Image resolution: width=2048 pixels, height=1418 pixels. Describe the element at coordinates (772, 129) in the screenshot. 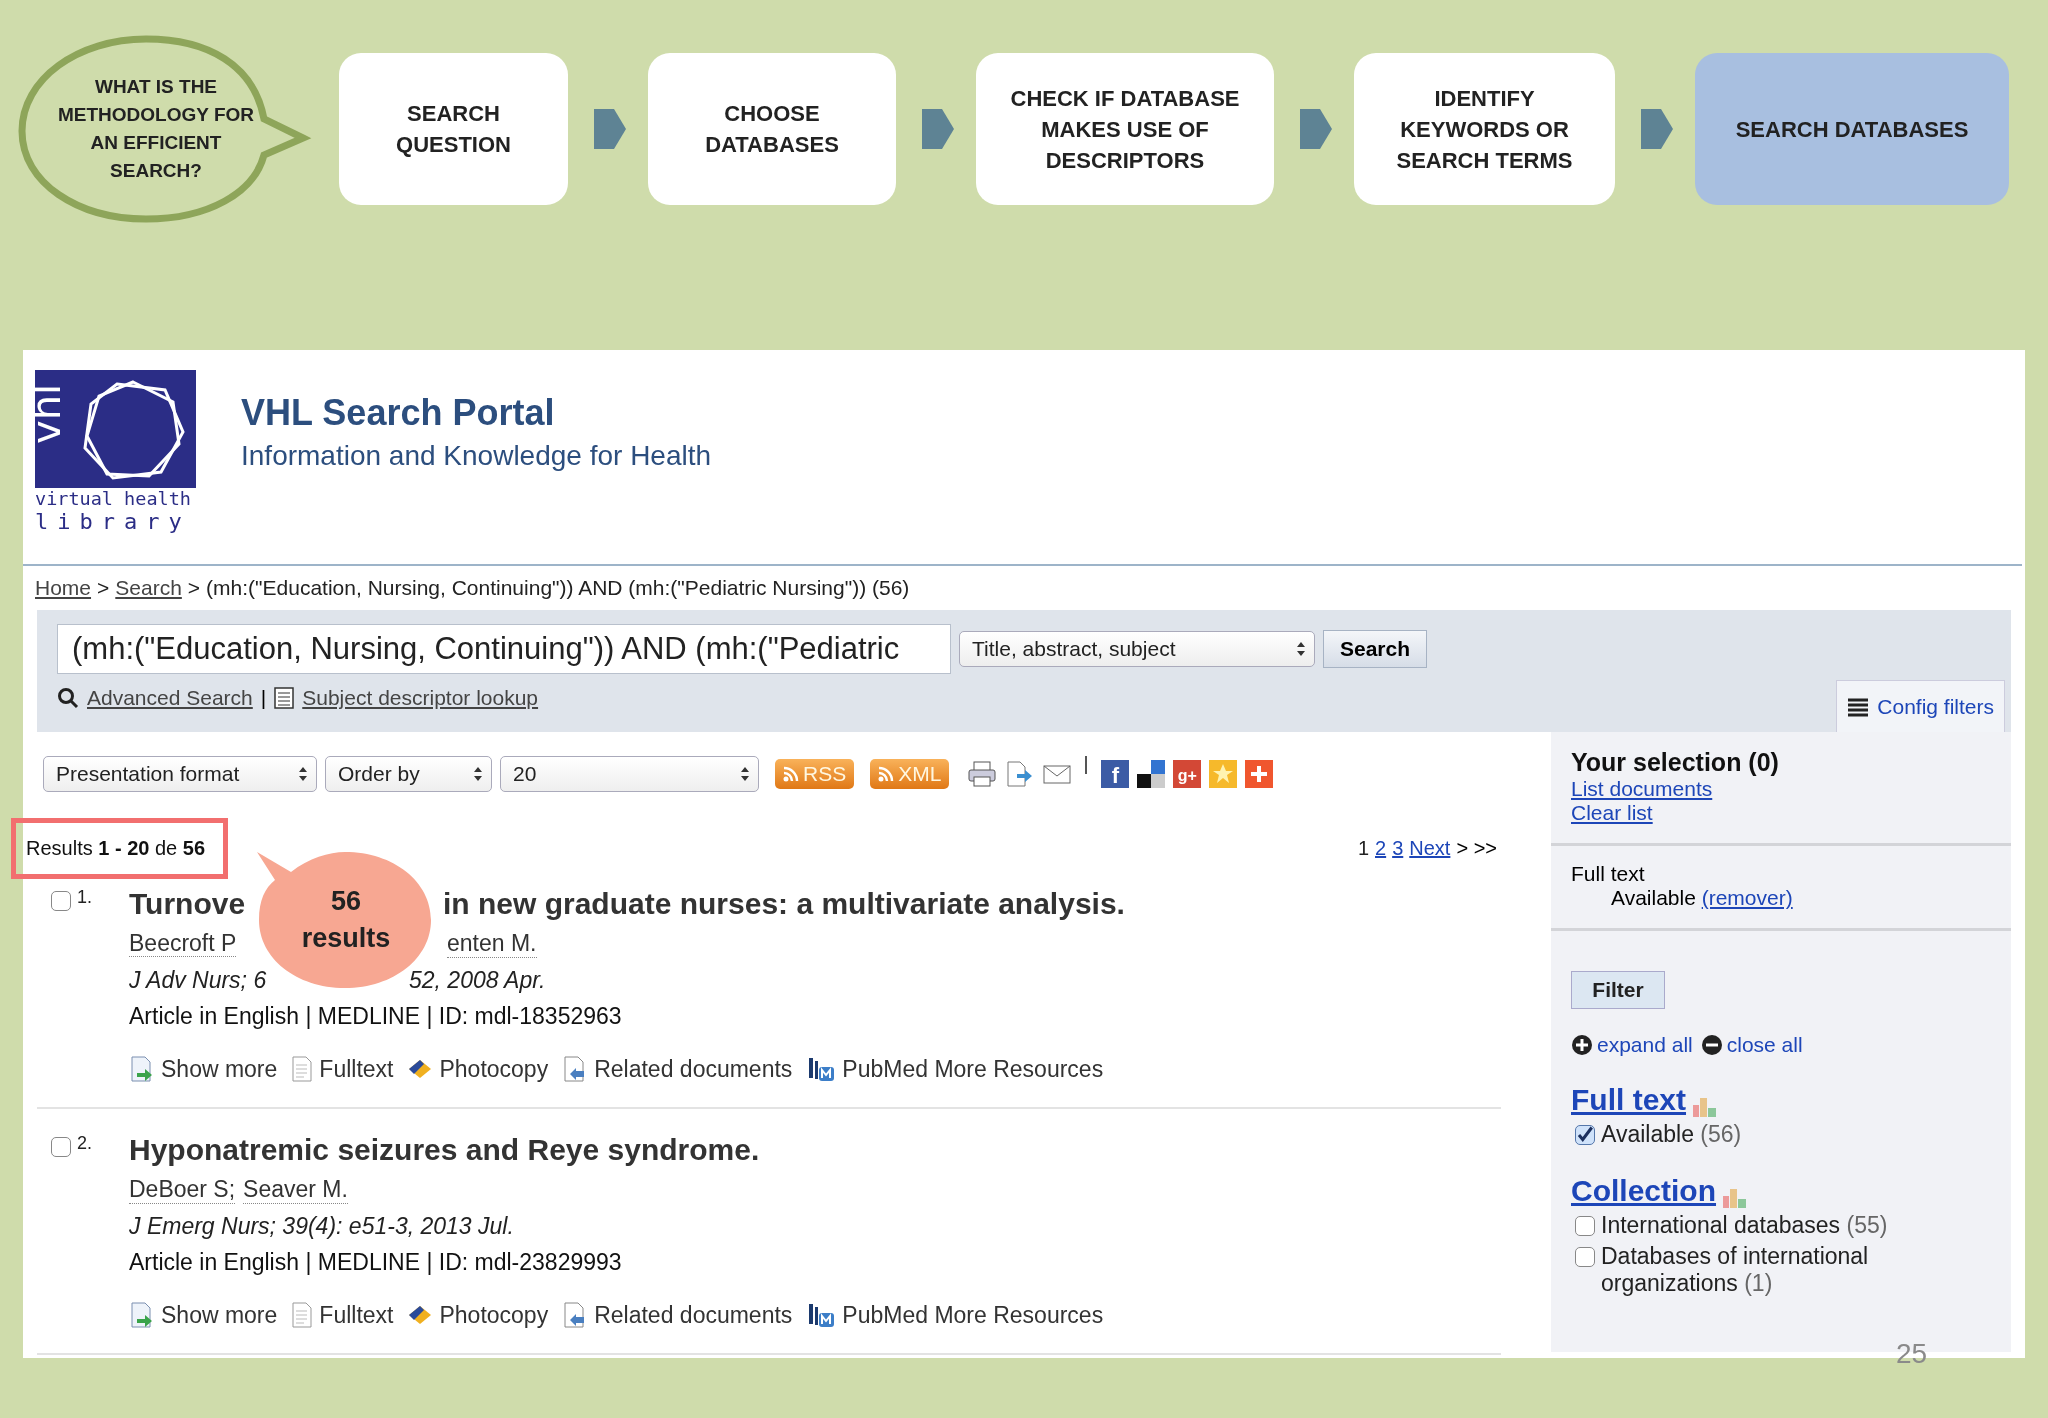

I see `step-box: CHOOSE DATABASES` at that location.